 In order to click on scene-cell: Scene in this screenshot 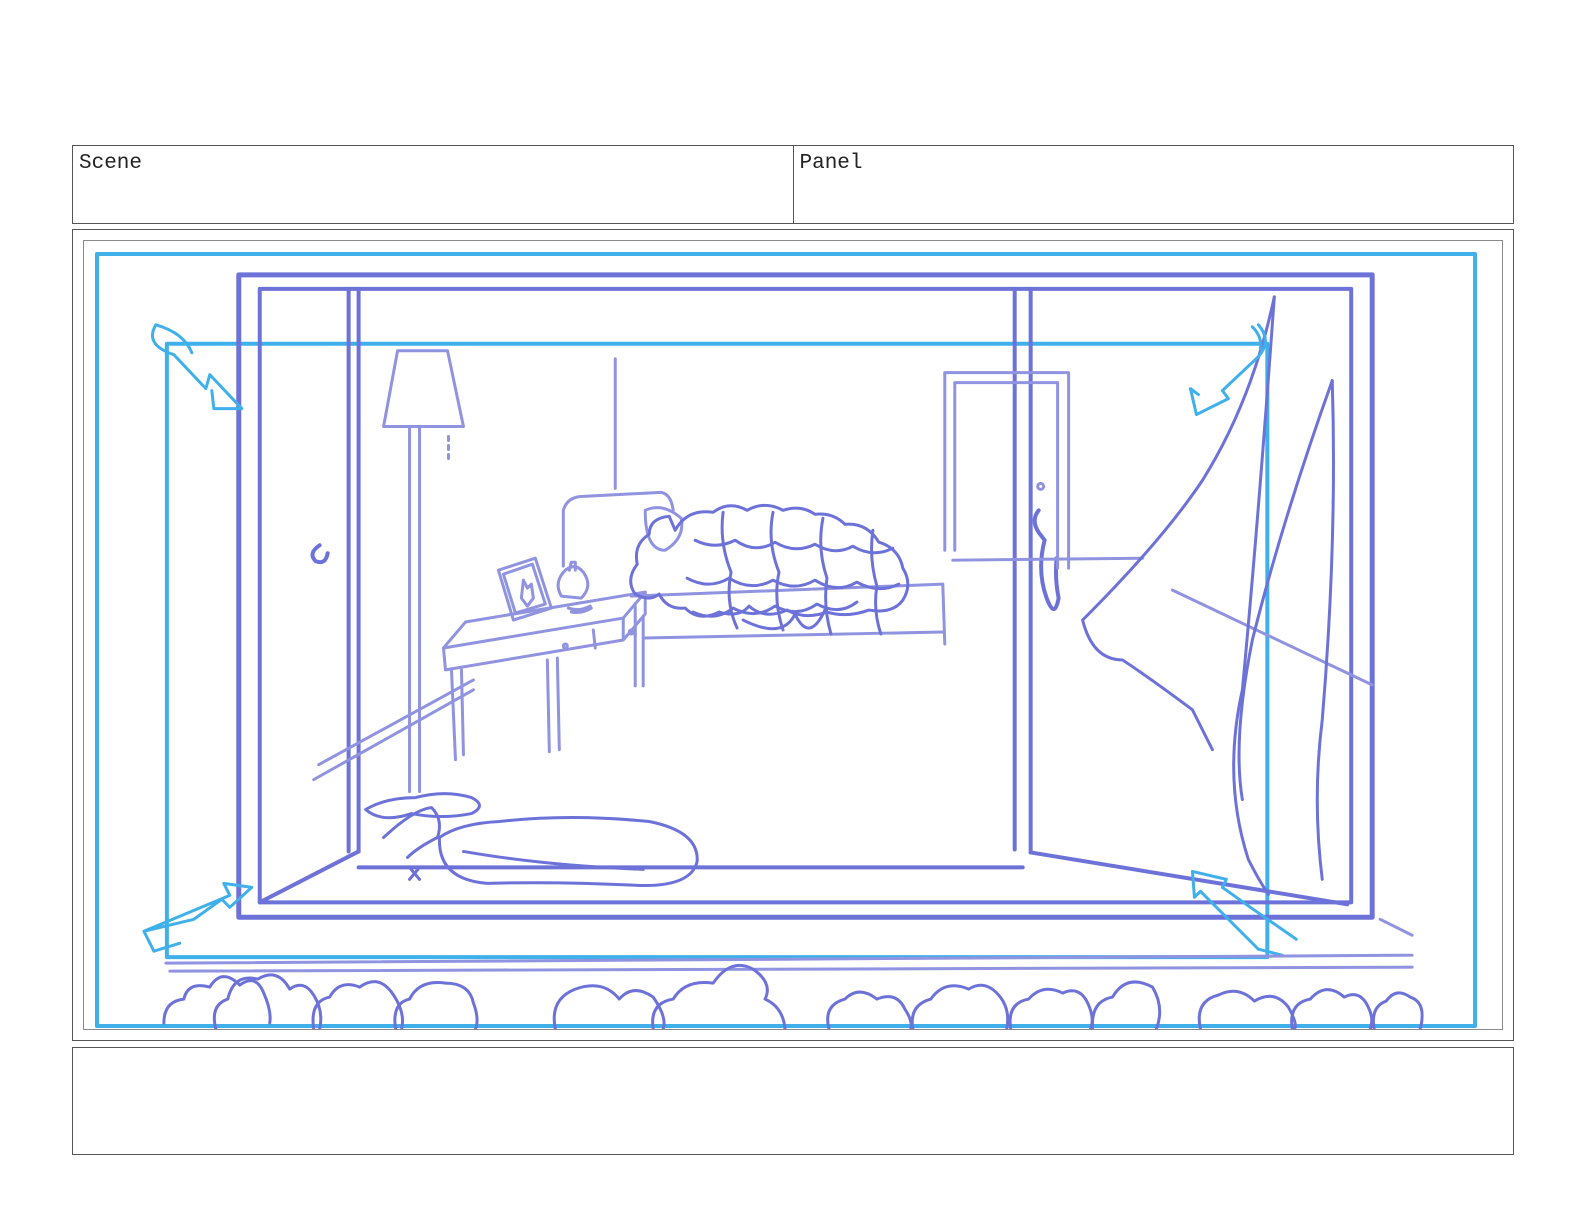, I will do `click(433, 184)`.